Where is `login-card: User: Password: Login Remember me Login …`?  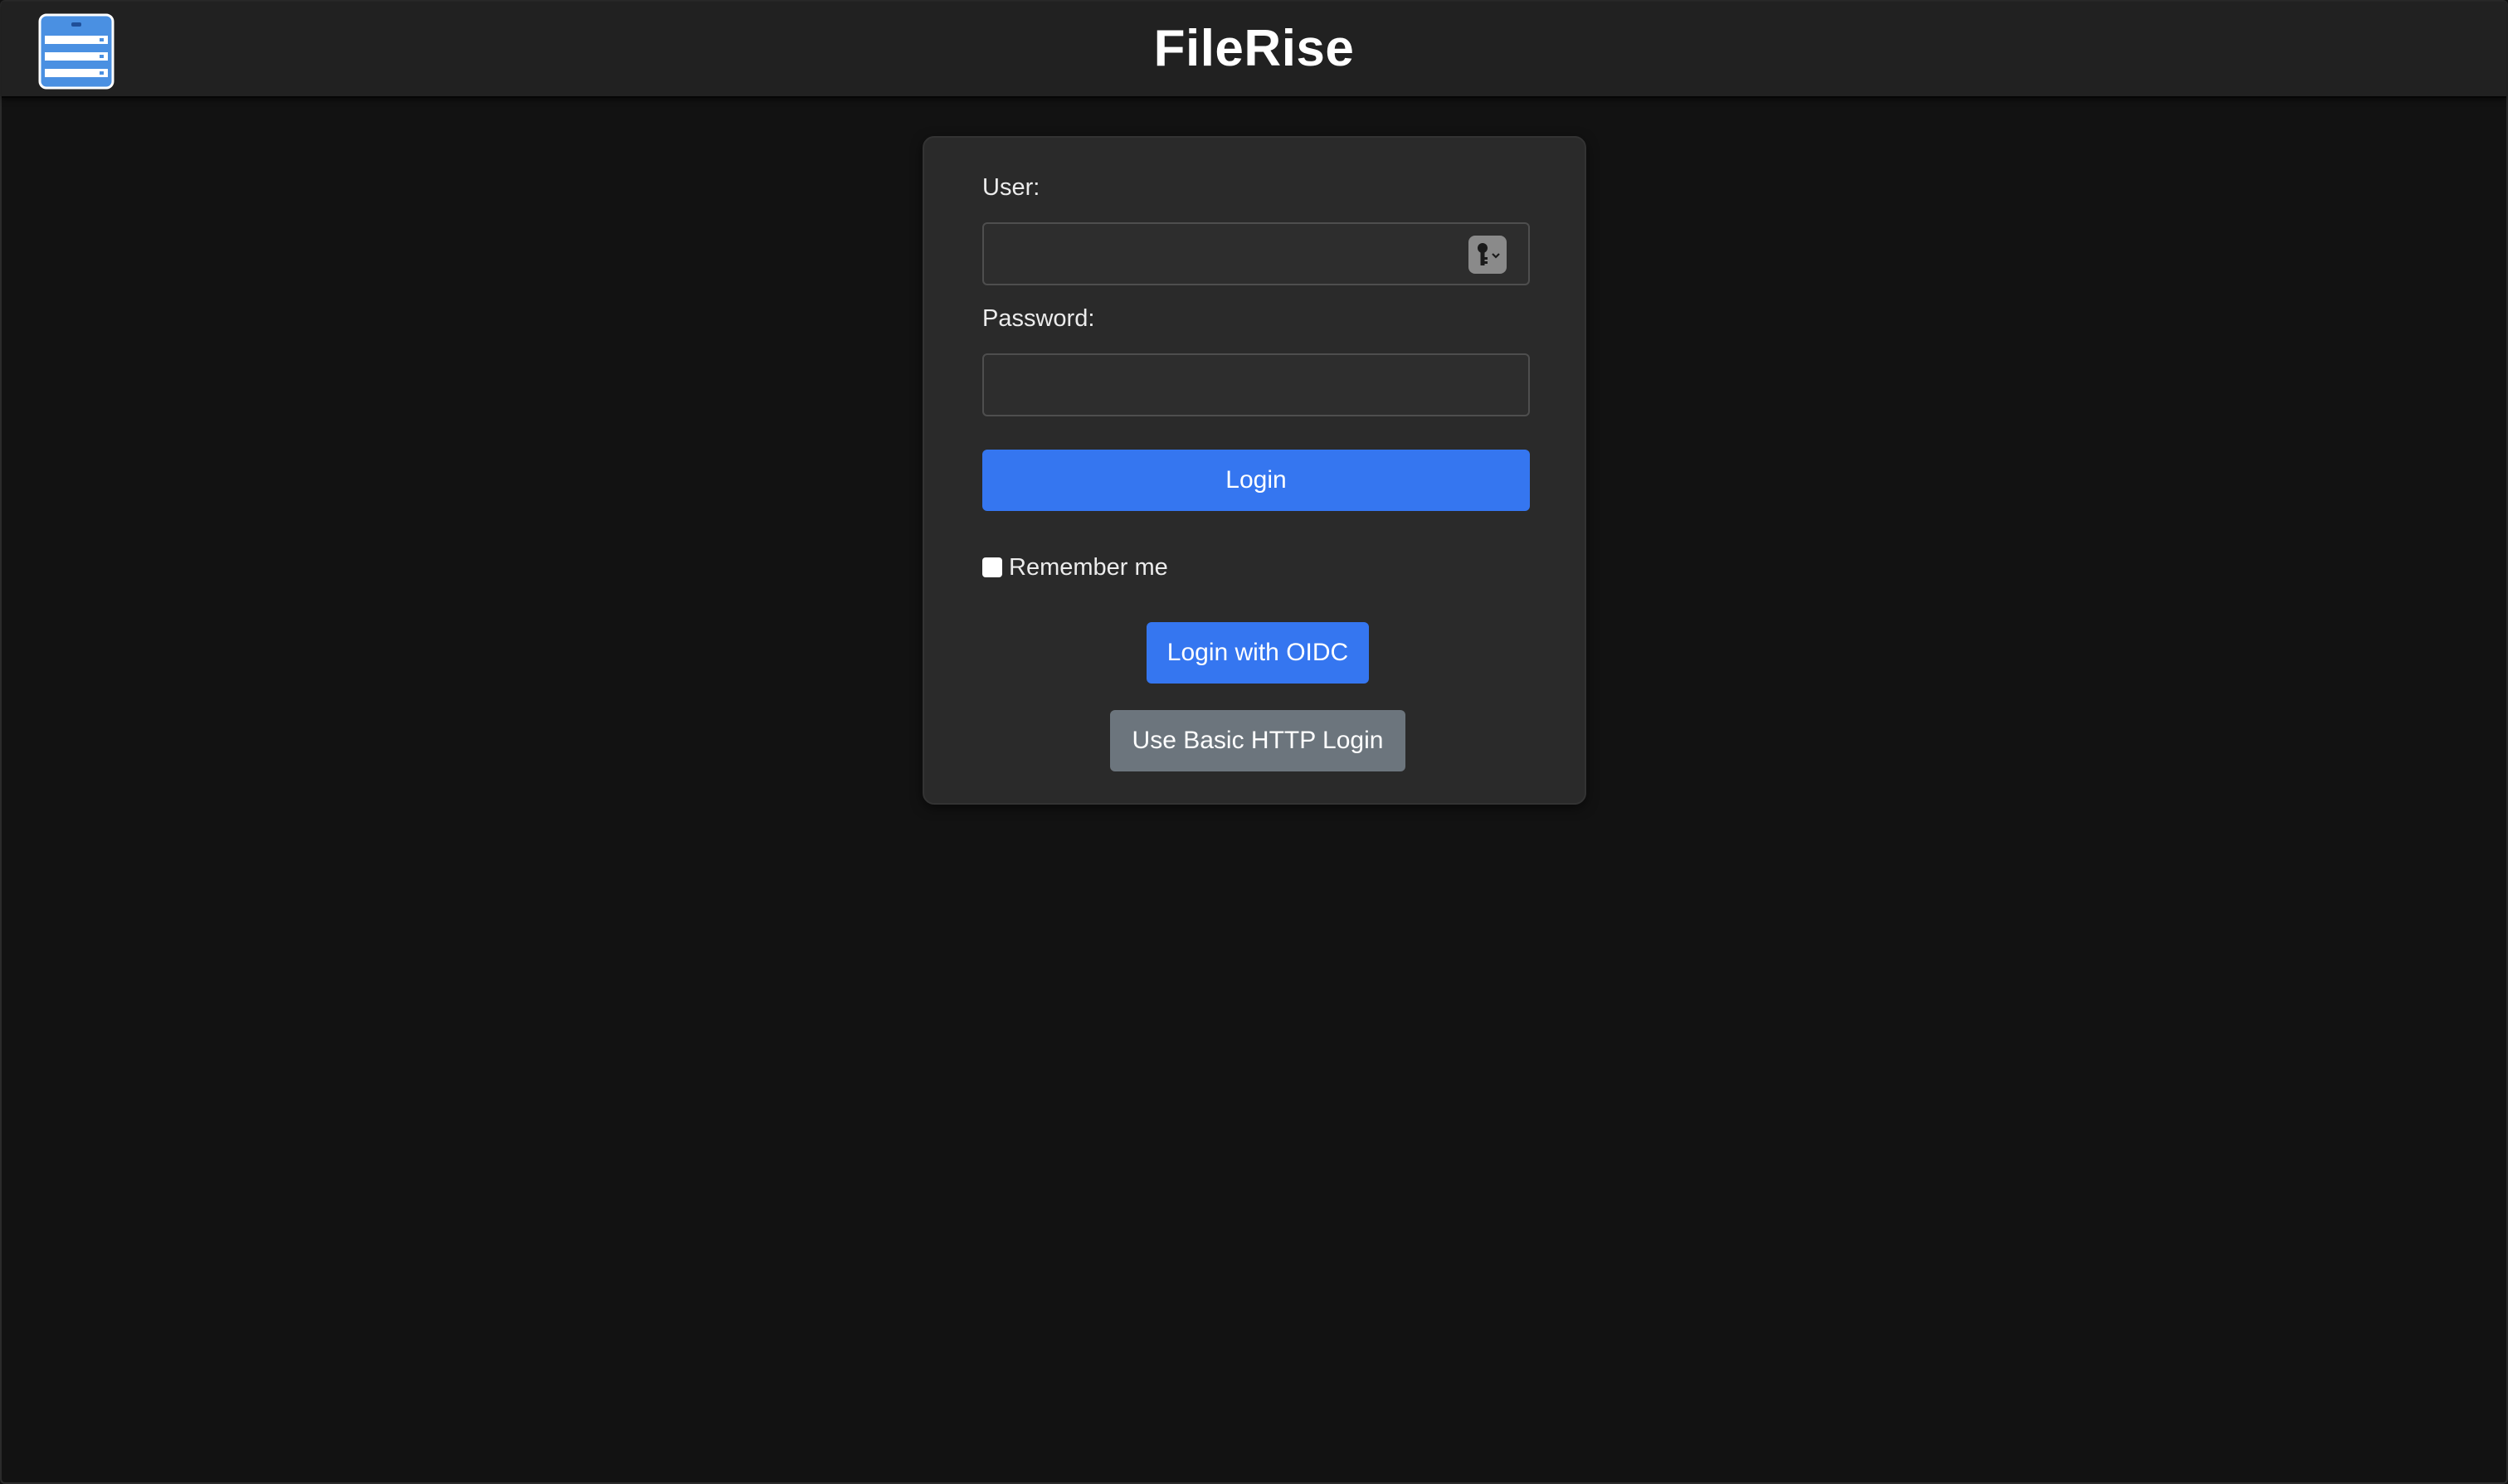 login-card: User: Password: Login Remember me Login … is located at coordinates (1254, 471).